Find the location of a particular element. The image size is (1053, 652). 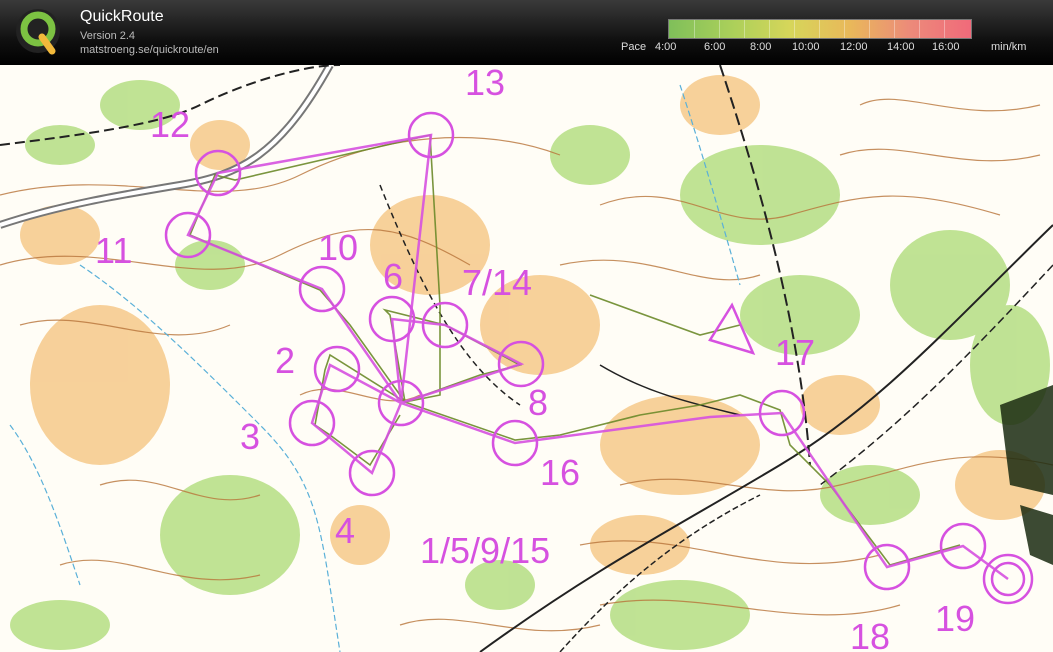

app-title: QuickRoute is located at coordinates (122, 16).